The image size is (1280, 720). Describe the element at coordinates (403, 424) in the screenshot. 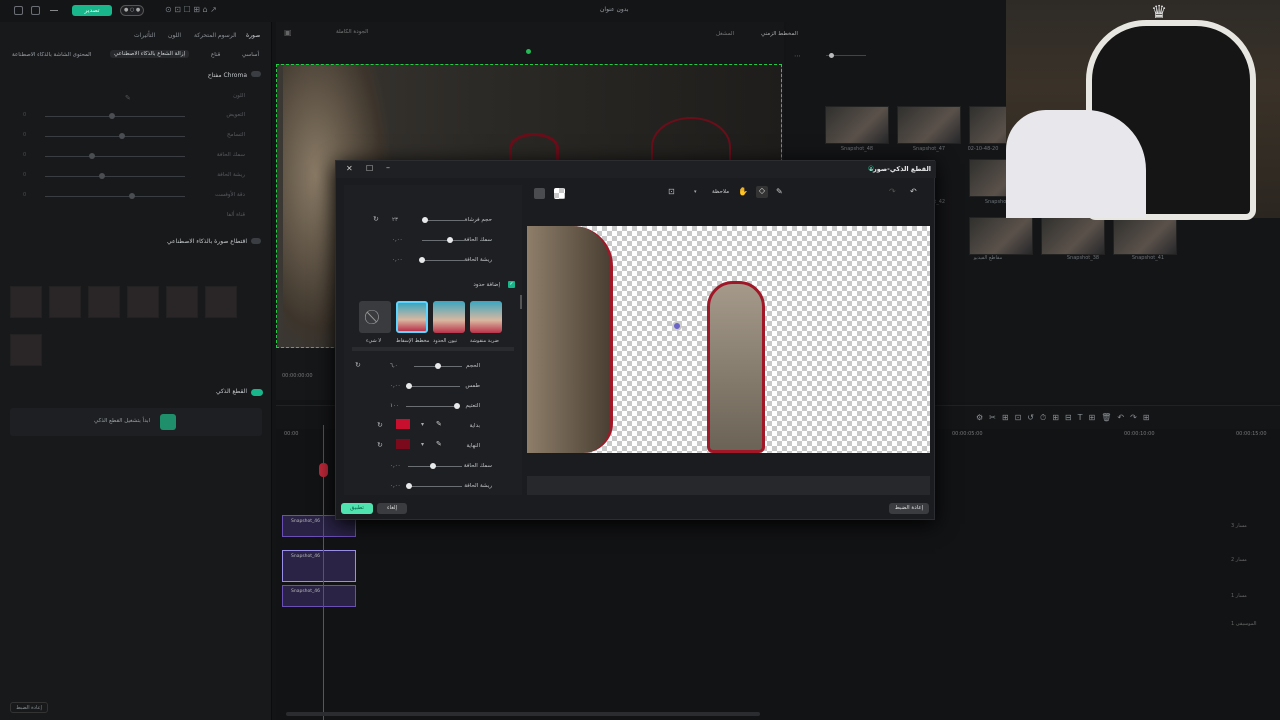

I see `start-color-swatch` at that location.